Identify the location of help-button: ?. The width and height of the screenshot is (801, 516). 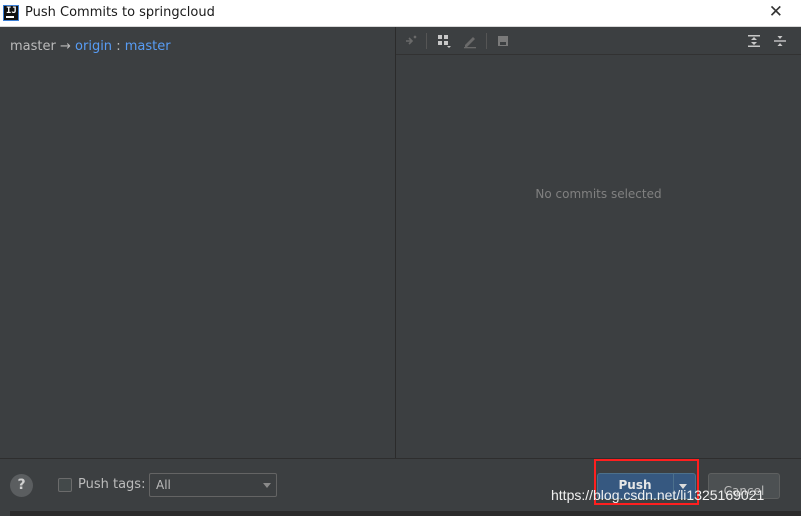
(21, 485).